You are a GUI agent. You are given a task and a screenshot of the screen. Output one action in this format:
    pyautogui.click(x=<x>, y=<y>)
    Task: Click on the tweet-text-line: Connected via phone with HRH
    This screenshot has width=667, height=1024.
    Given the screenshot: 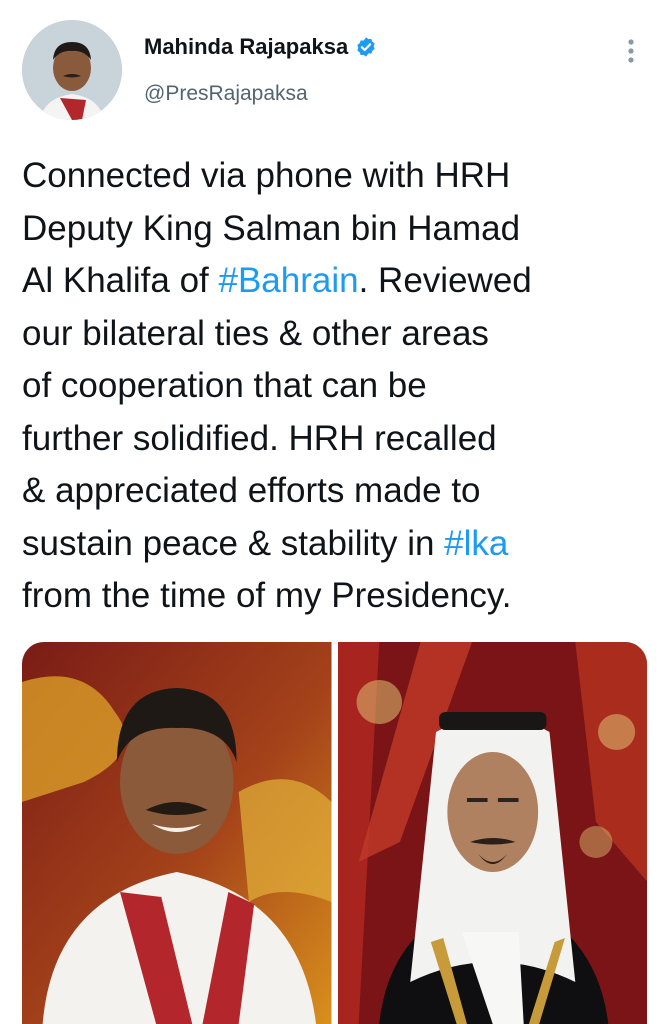 What is the action you would take?
    pyautogui.click(x=337, y=176)
    